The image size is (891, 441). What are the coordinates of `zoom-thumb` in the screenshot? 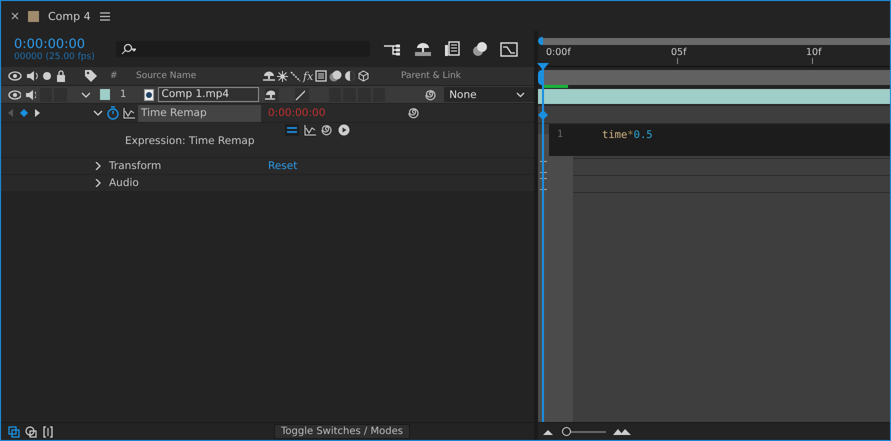 It's located at (567, 431).